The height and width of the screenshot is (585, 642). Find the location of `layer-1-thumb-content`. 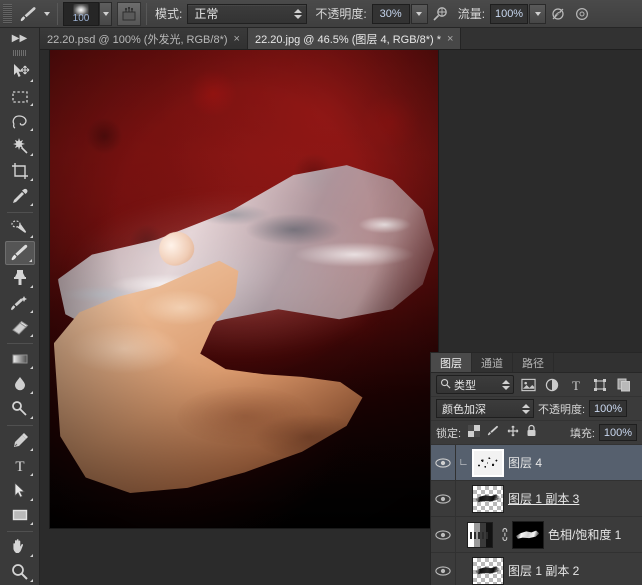

layer-1-thumb-content is located at coordinates (488, 498).